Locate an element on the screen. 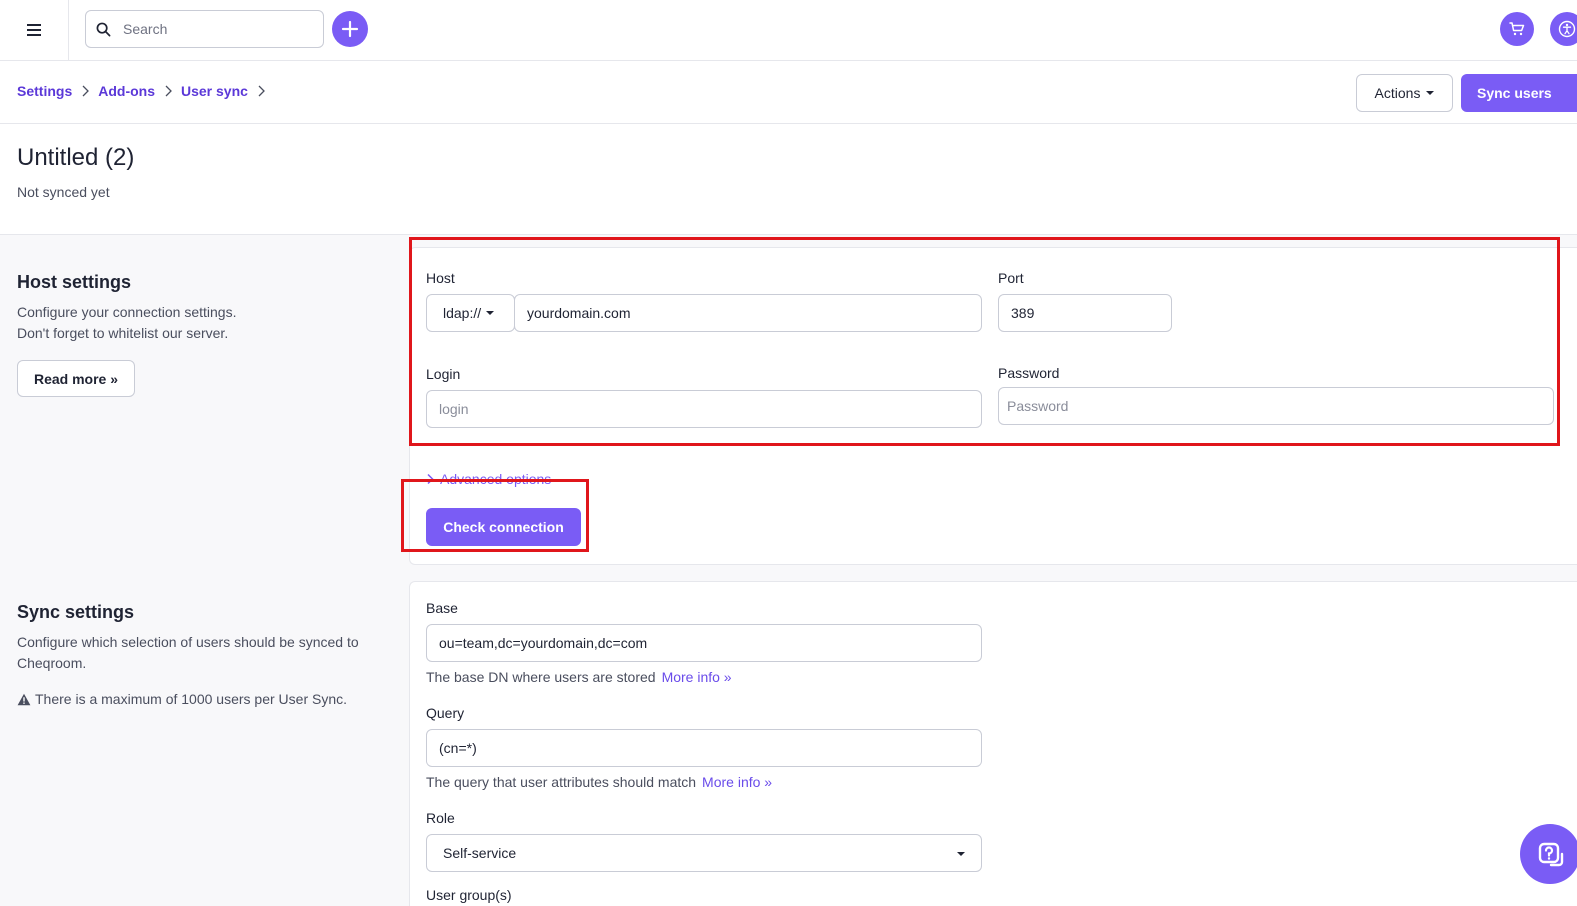 The image size is (1577, 906). host-label: Host is located at coordinates (440, 278).